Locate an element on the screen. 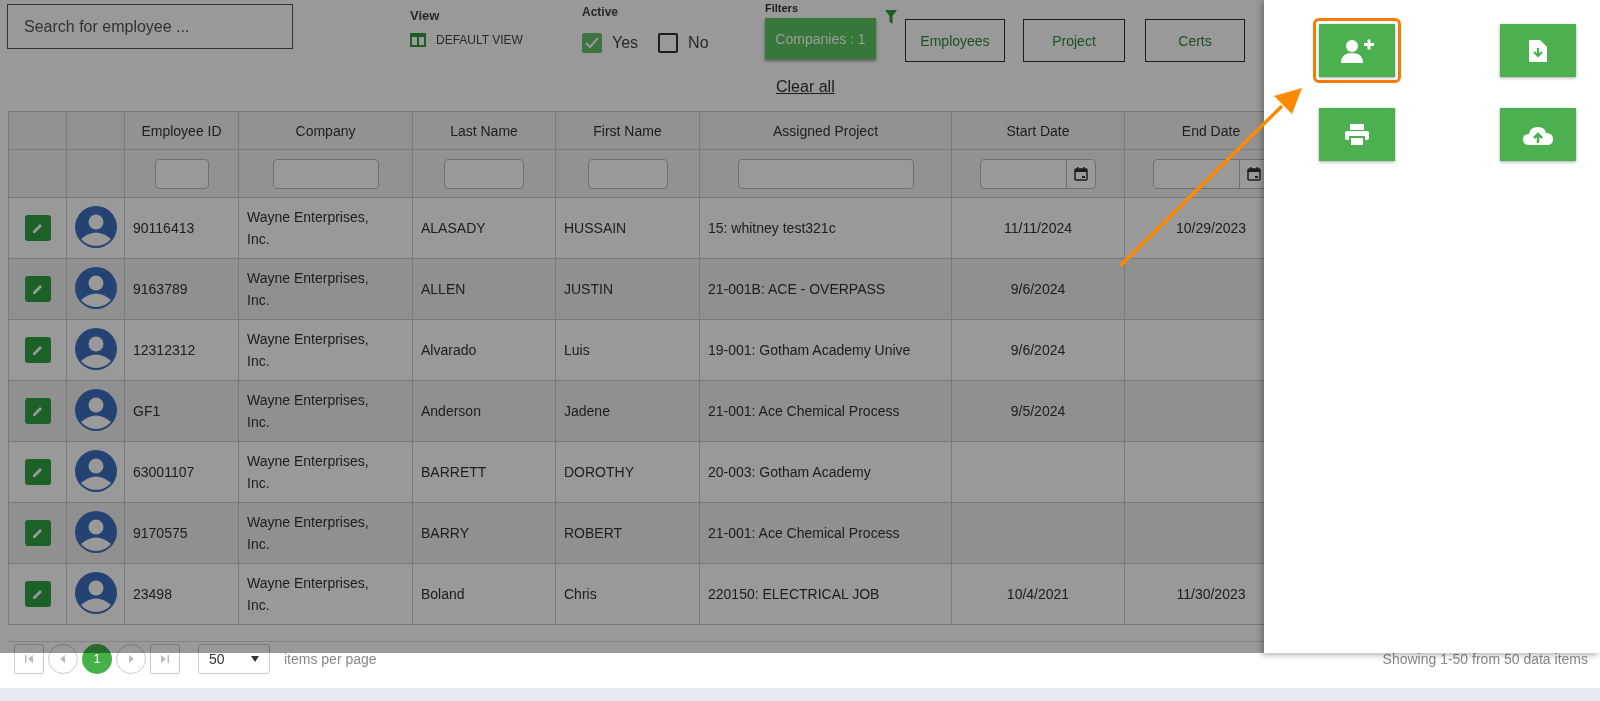  table-cell: 10/4/2021 is located at coordinates (1038, 594).